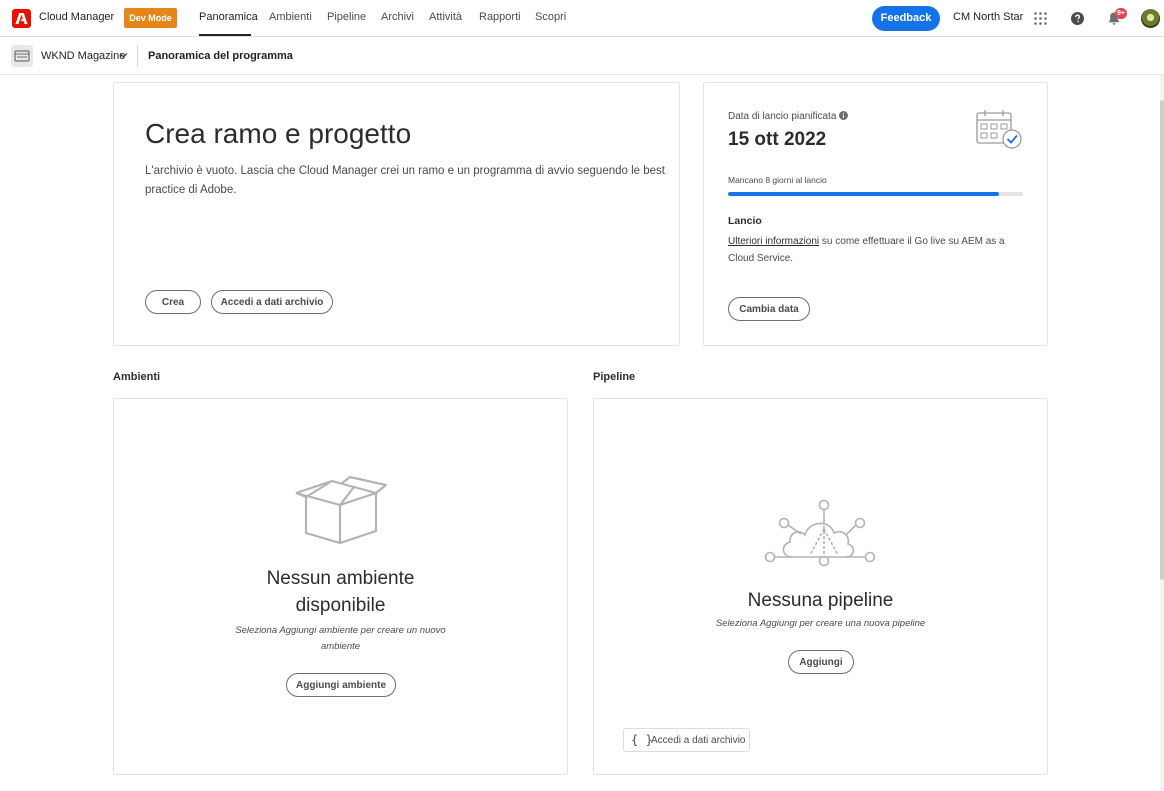 Image resolution: width=1164 pixels, height=791 pixels. What do you see at coordinates (225, 35) in the screenshot?
I see `active-tab-indicator` at bounding box center [225, 35].